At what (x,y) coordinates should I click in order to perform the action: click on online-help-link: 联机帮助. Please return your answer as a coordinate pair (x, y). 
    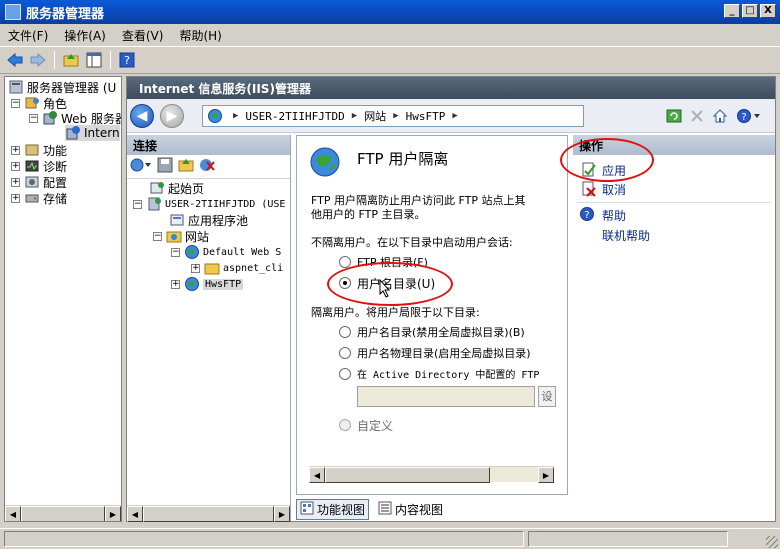
    Looking at the image, I should click on (626, 235).